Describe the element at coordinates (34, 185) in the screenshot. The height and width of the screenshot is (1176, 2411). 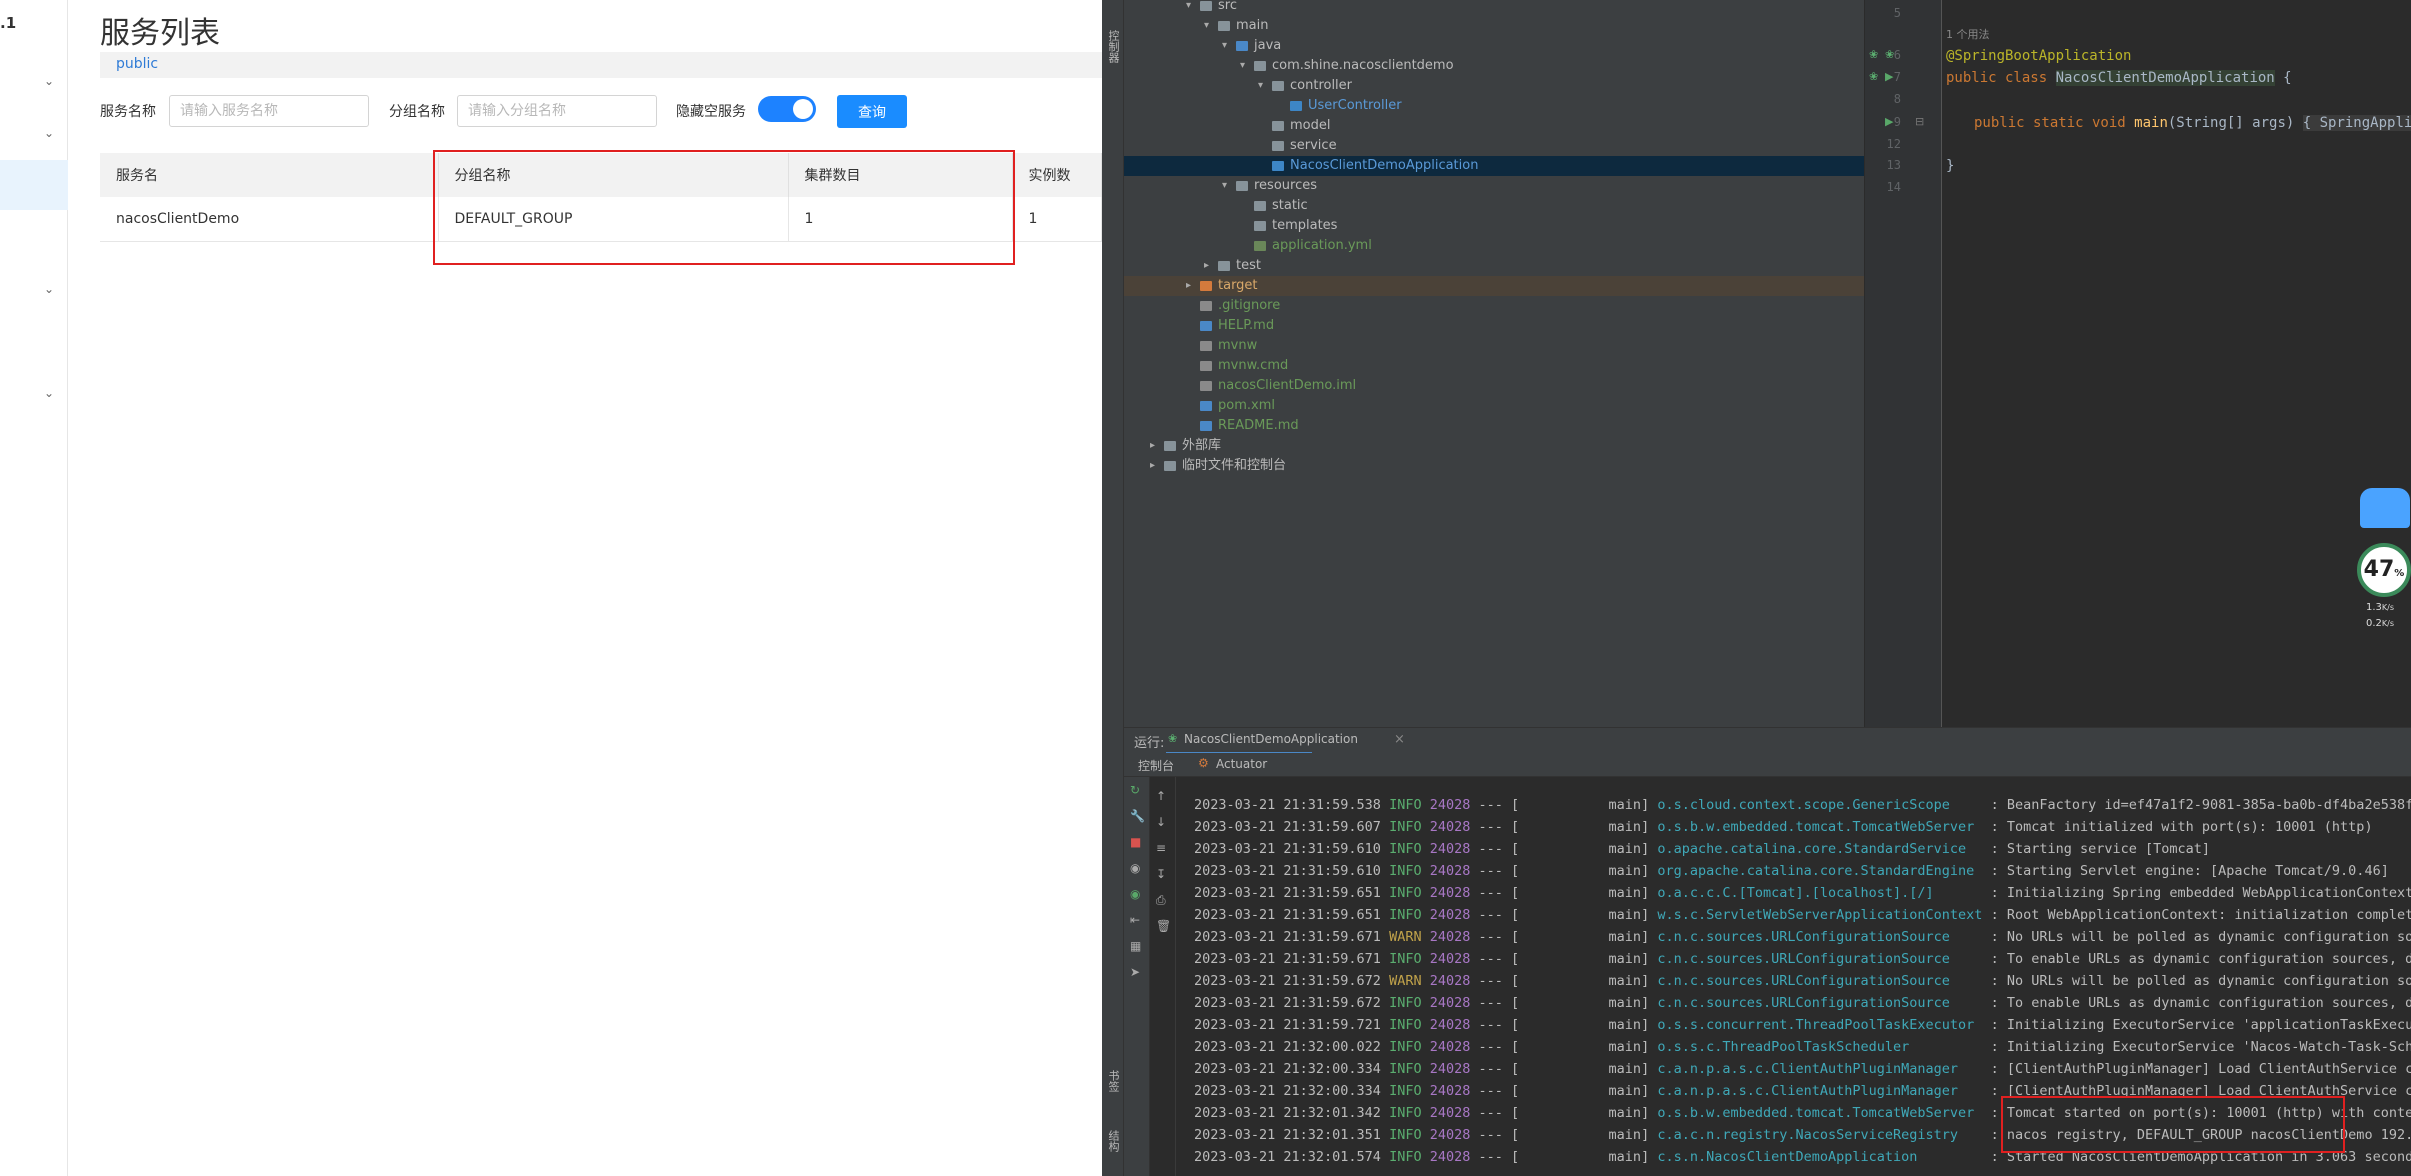
I see `nav-item-active` at that location.